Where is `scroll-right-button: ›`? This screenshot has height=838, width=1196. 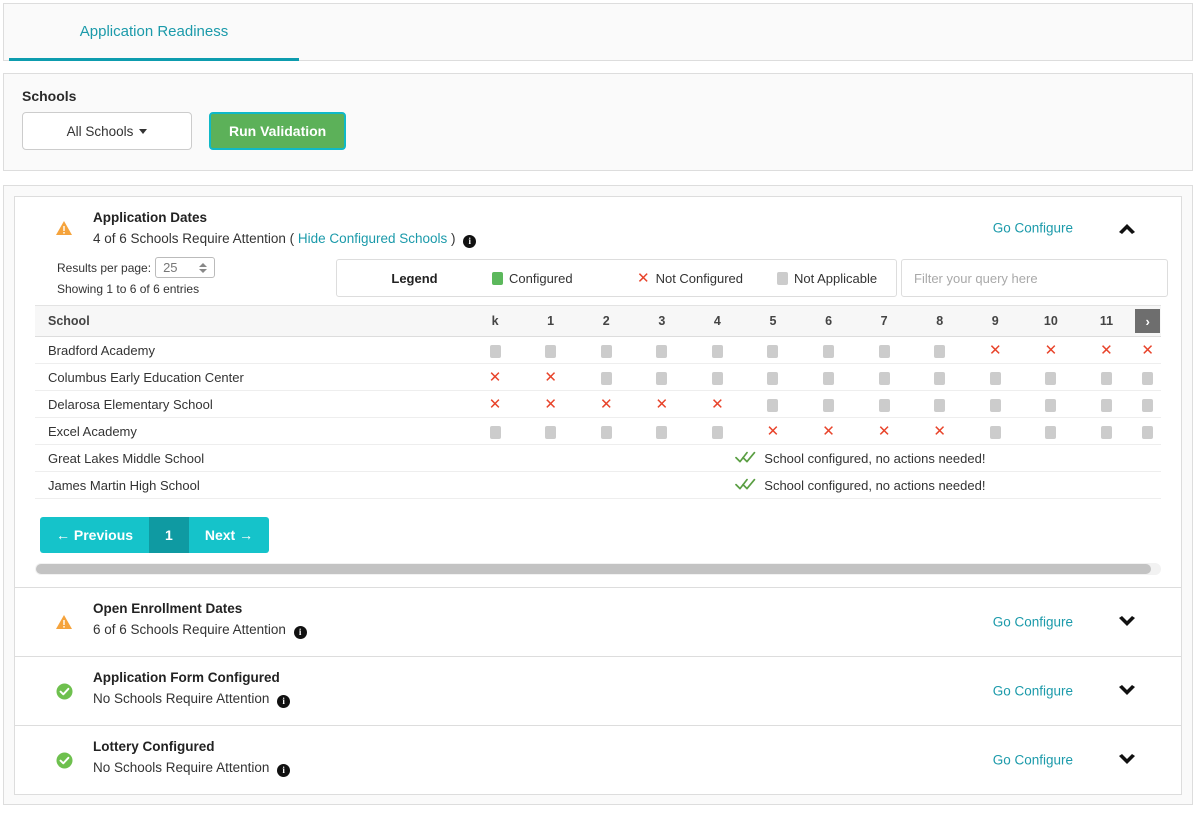
scroll-right-button: › is located at coordinates (1148, 321).